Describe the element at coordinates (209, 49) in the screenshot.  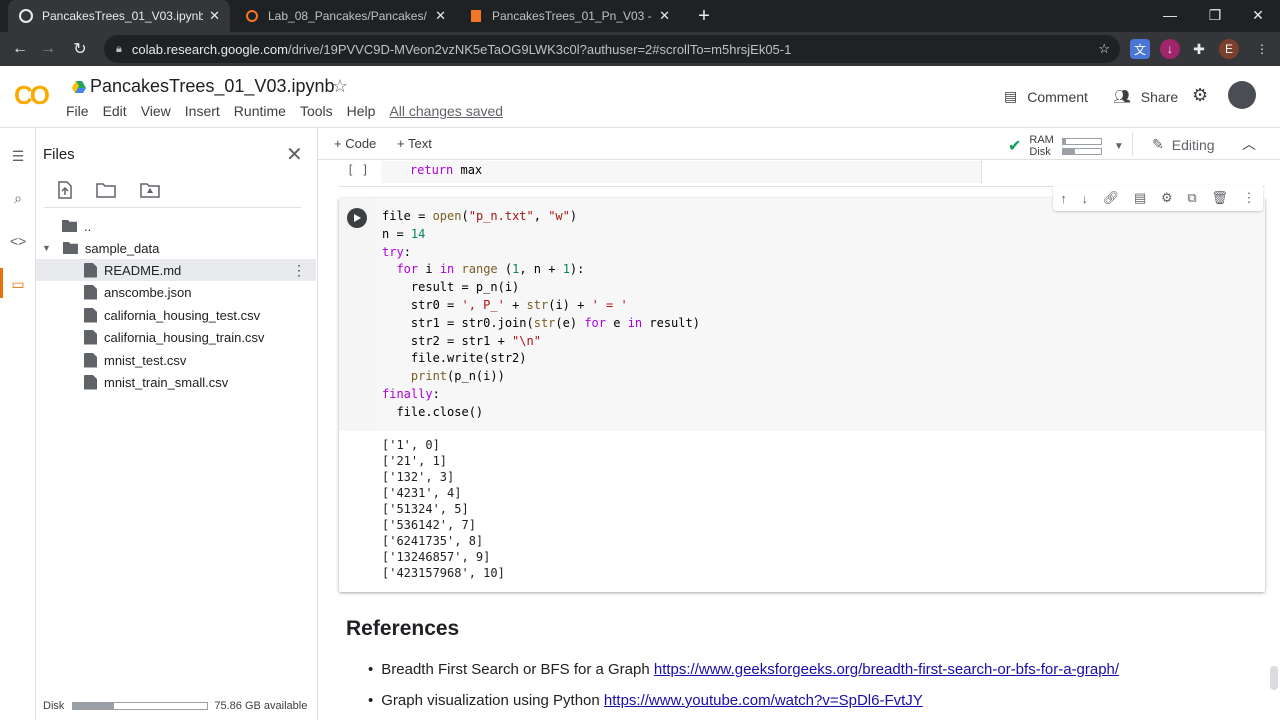
I see `url-host: colab.research.google.com` at that location.